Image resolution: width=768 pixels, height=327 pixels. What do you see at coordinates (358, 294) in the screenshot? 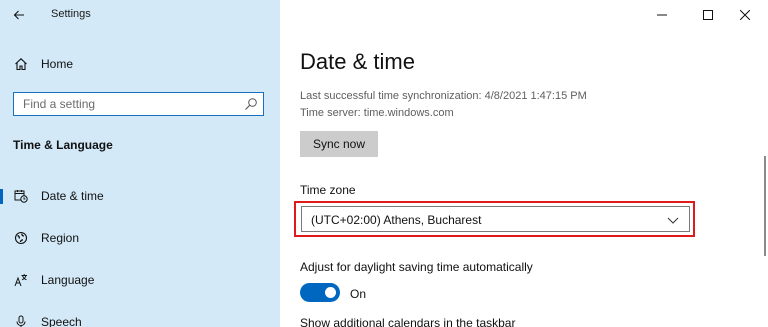
I see `toggle-state-label: On` at bounding box center [358, 294].